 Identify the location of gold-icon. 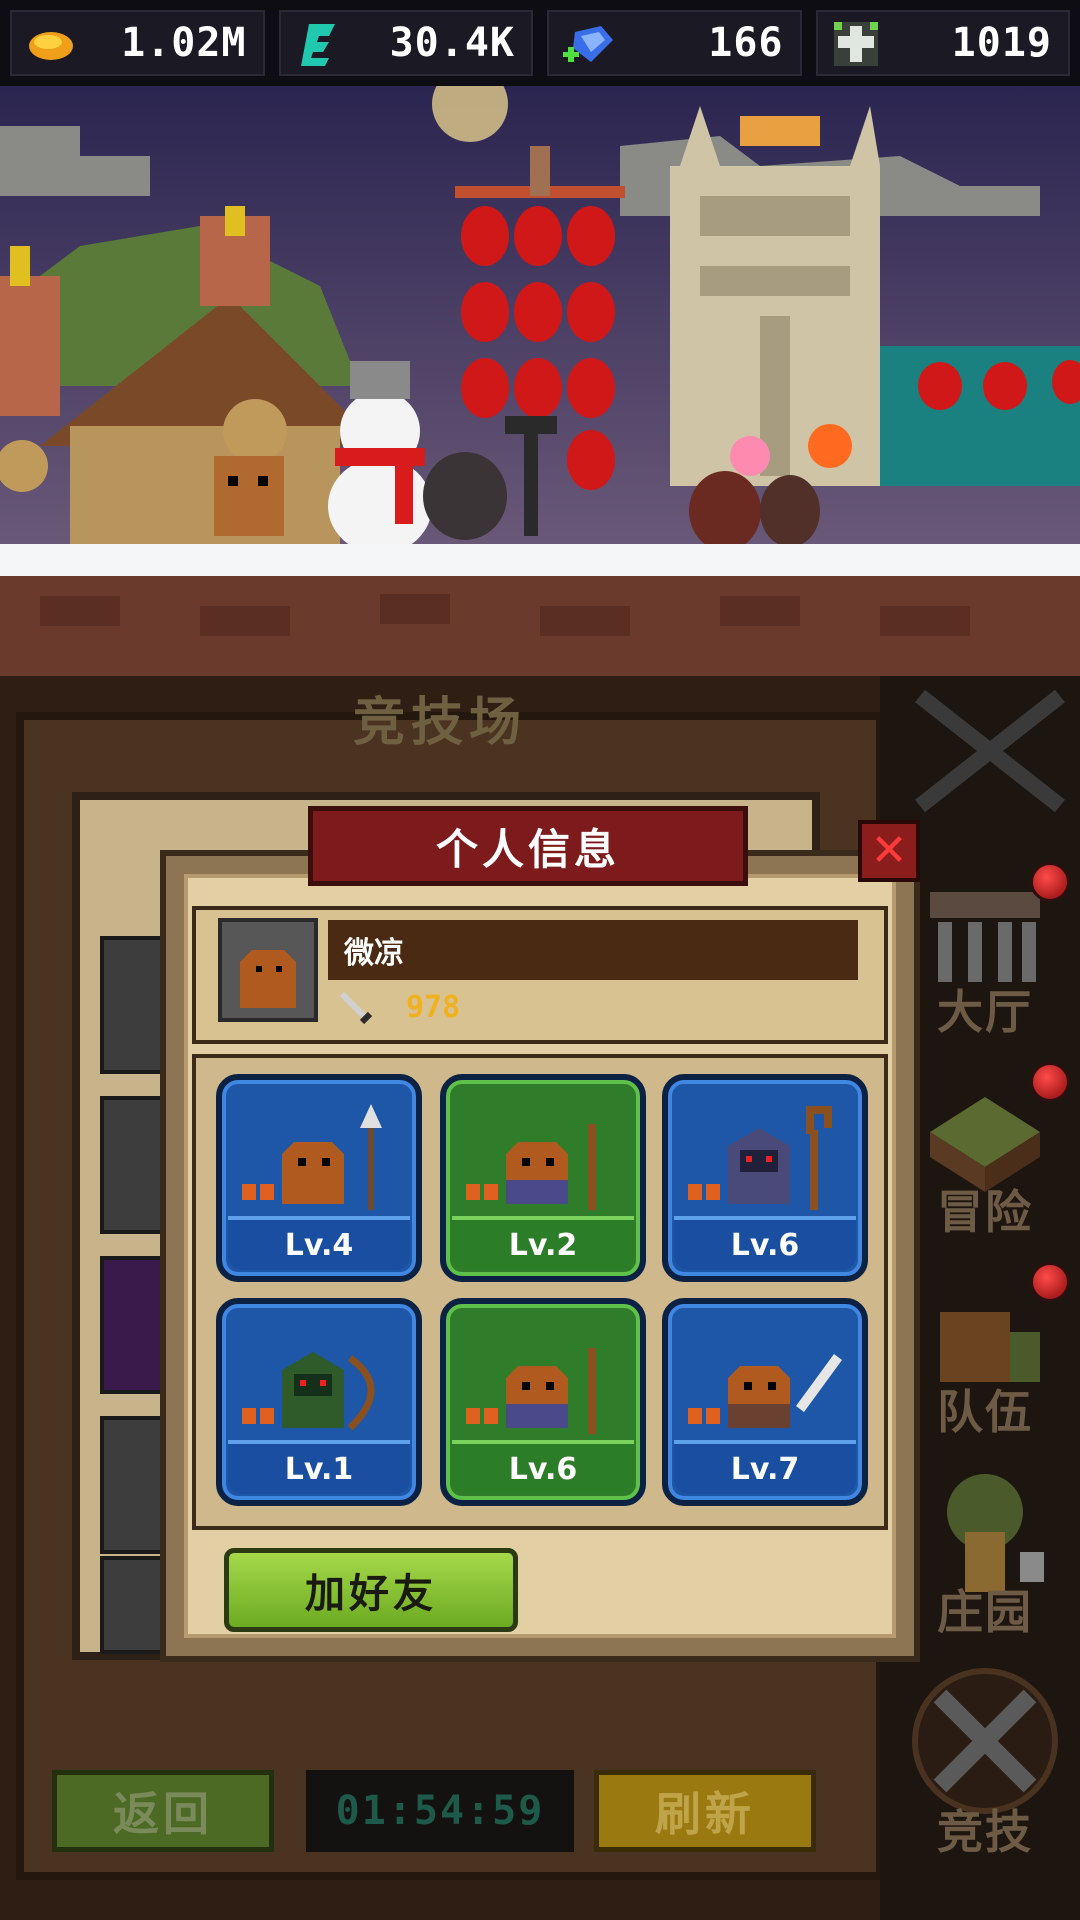
(51, 46).